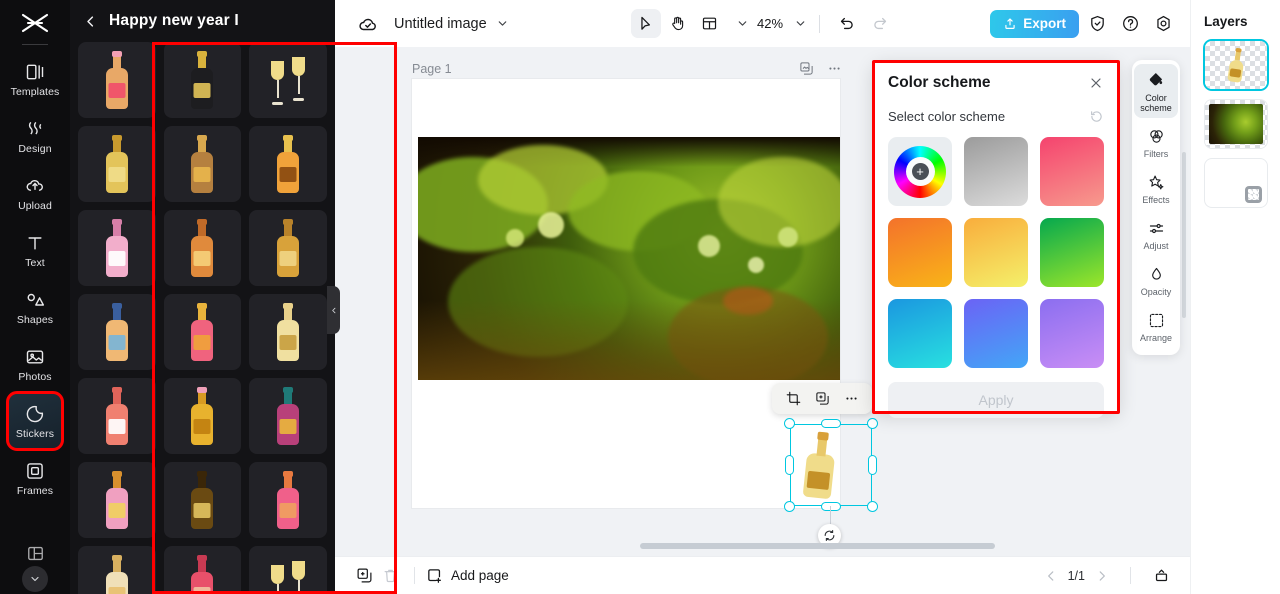  Describe the element at coordinates (830, 515) in the screenshot. I see `rotate-connector` at that location.